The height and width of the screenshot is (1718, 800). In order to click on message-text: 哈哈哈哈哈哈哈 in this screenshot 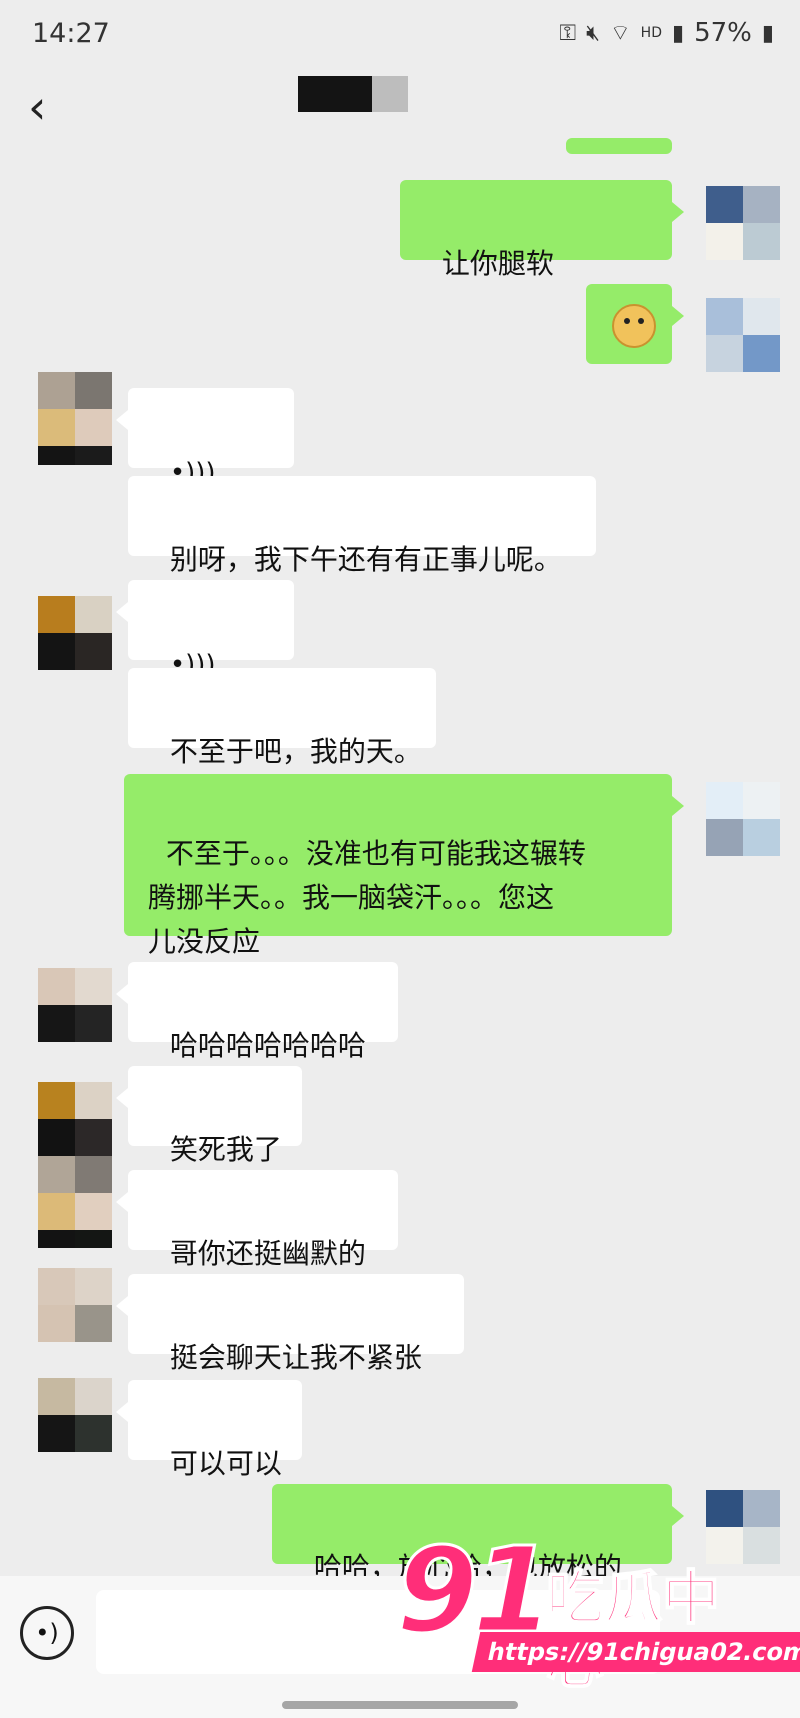, I will do `click(267, 1045)`.